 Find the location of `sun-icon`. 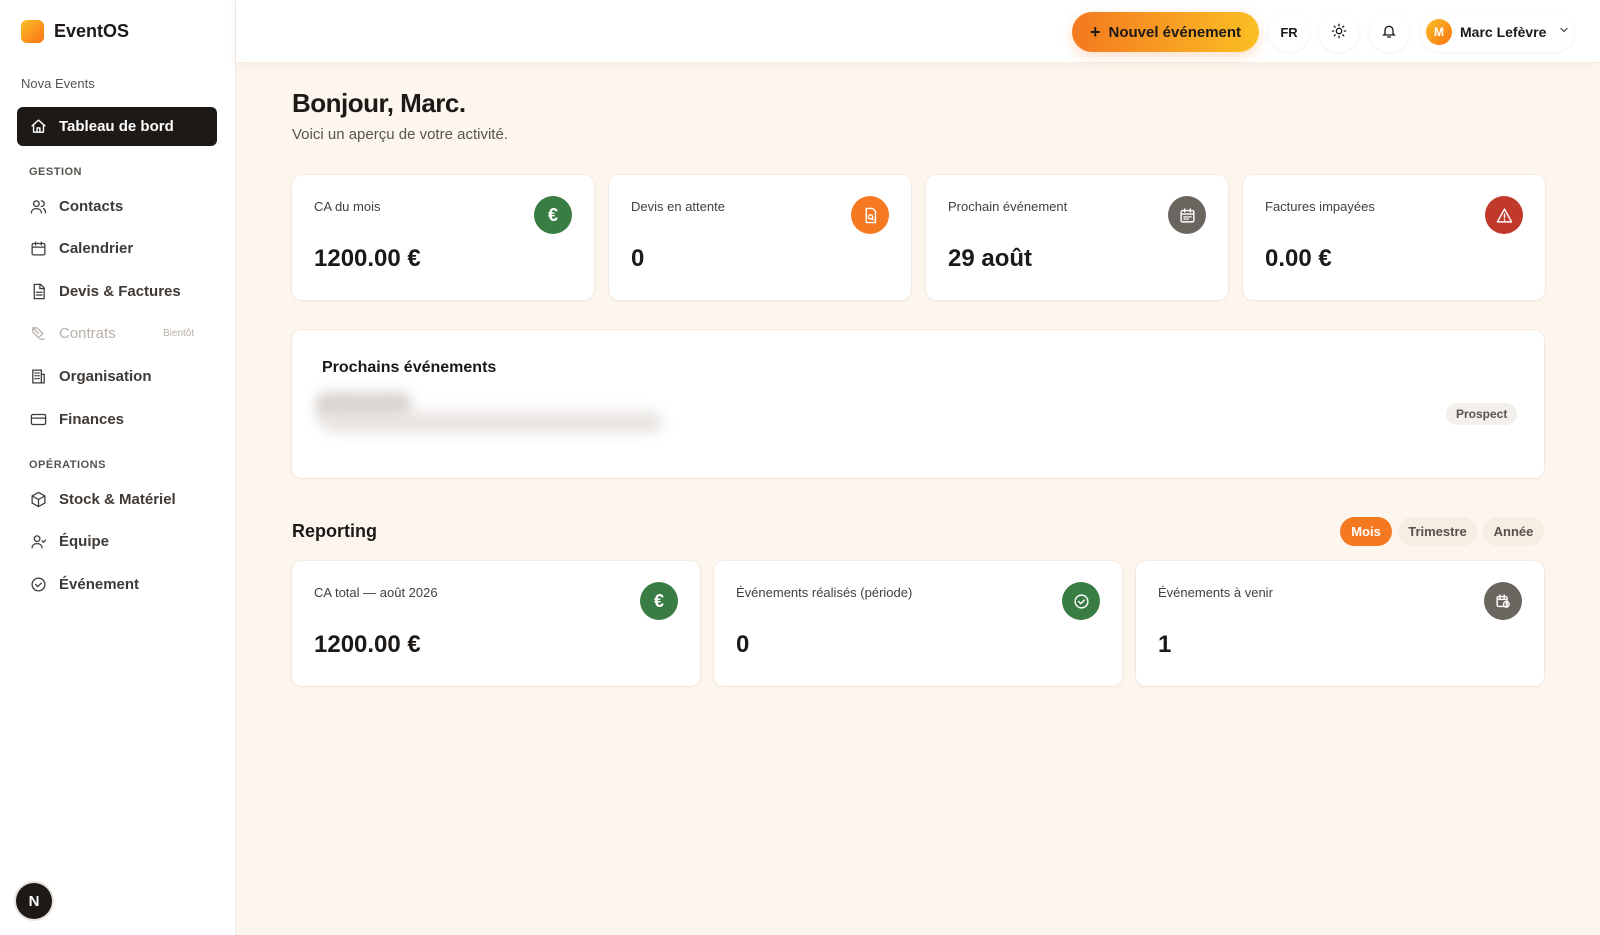

sun-icon is located at coordinates (1339, 32).